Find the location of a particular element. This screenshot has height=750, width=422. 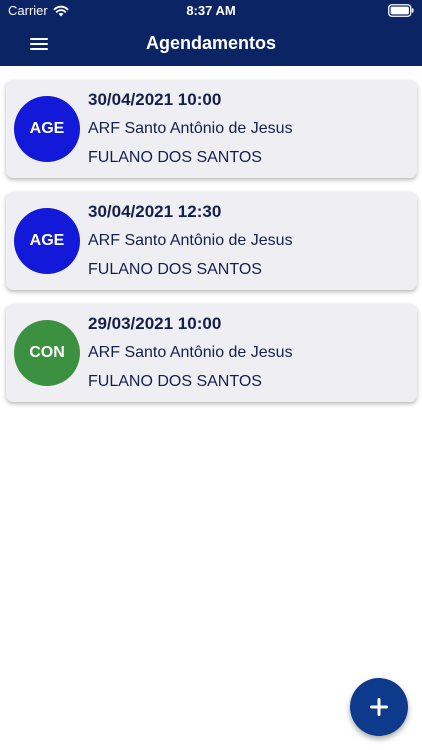

menu-button is located at coordinates (39, 44).